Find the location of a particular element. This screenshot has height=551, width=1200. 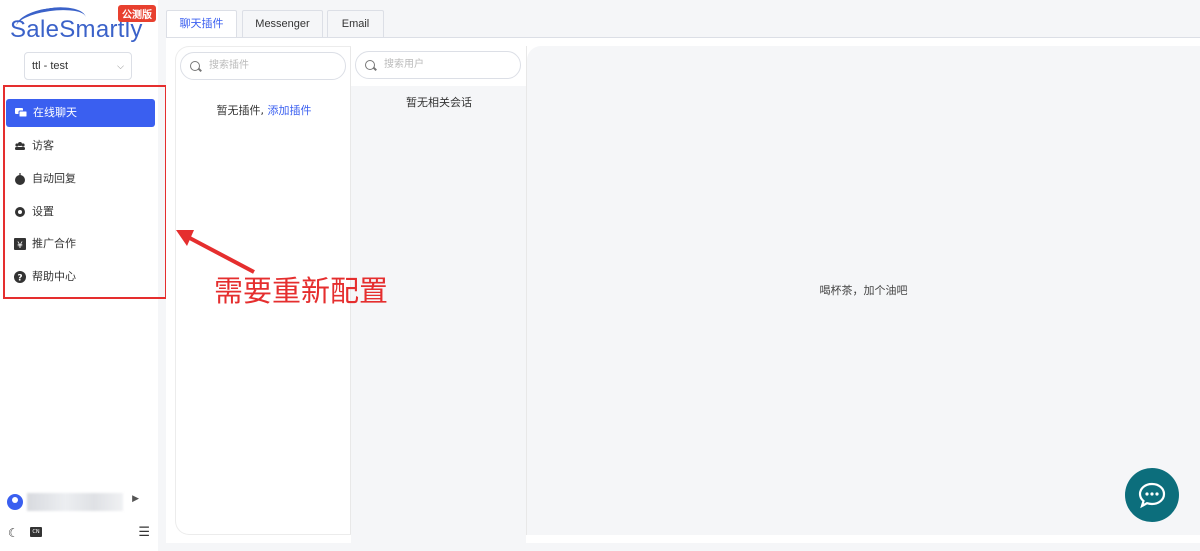

workspace-select-value: ttl - test is located at coordinates (50, 66).